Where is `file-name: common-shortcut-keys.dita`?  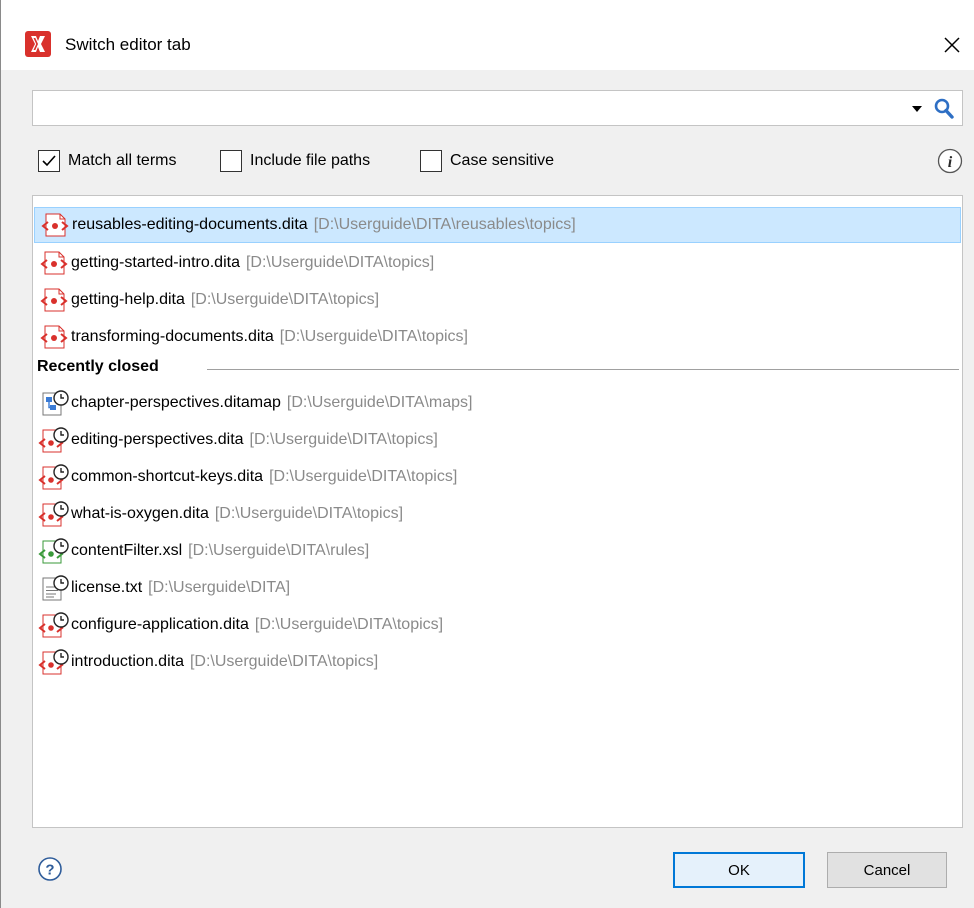
file-name: common-shortcut-keys.dita is located at coordinates (167, 476).